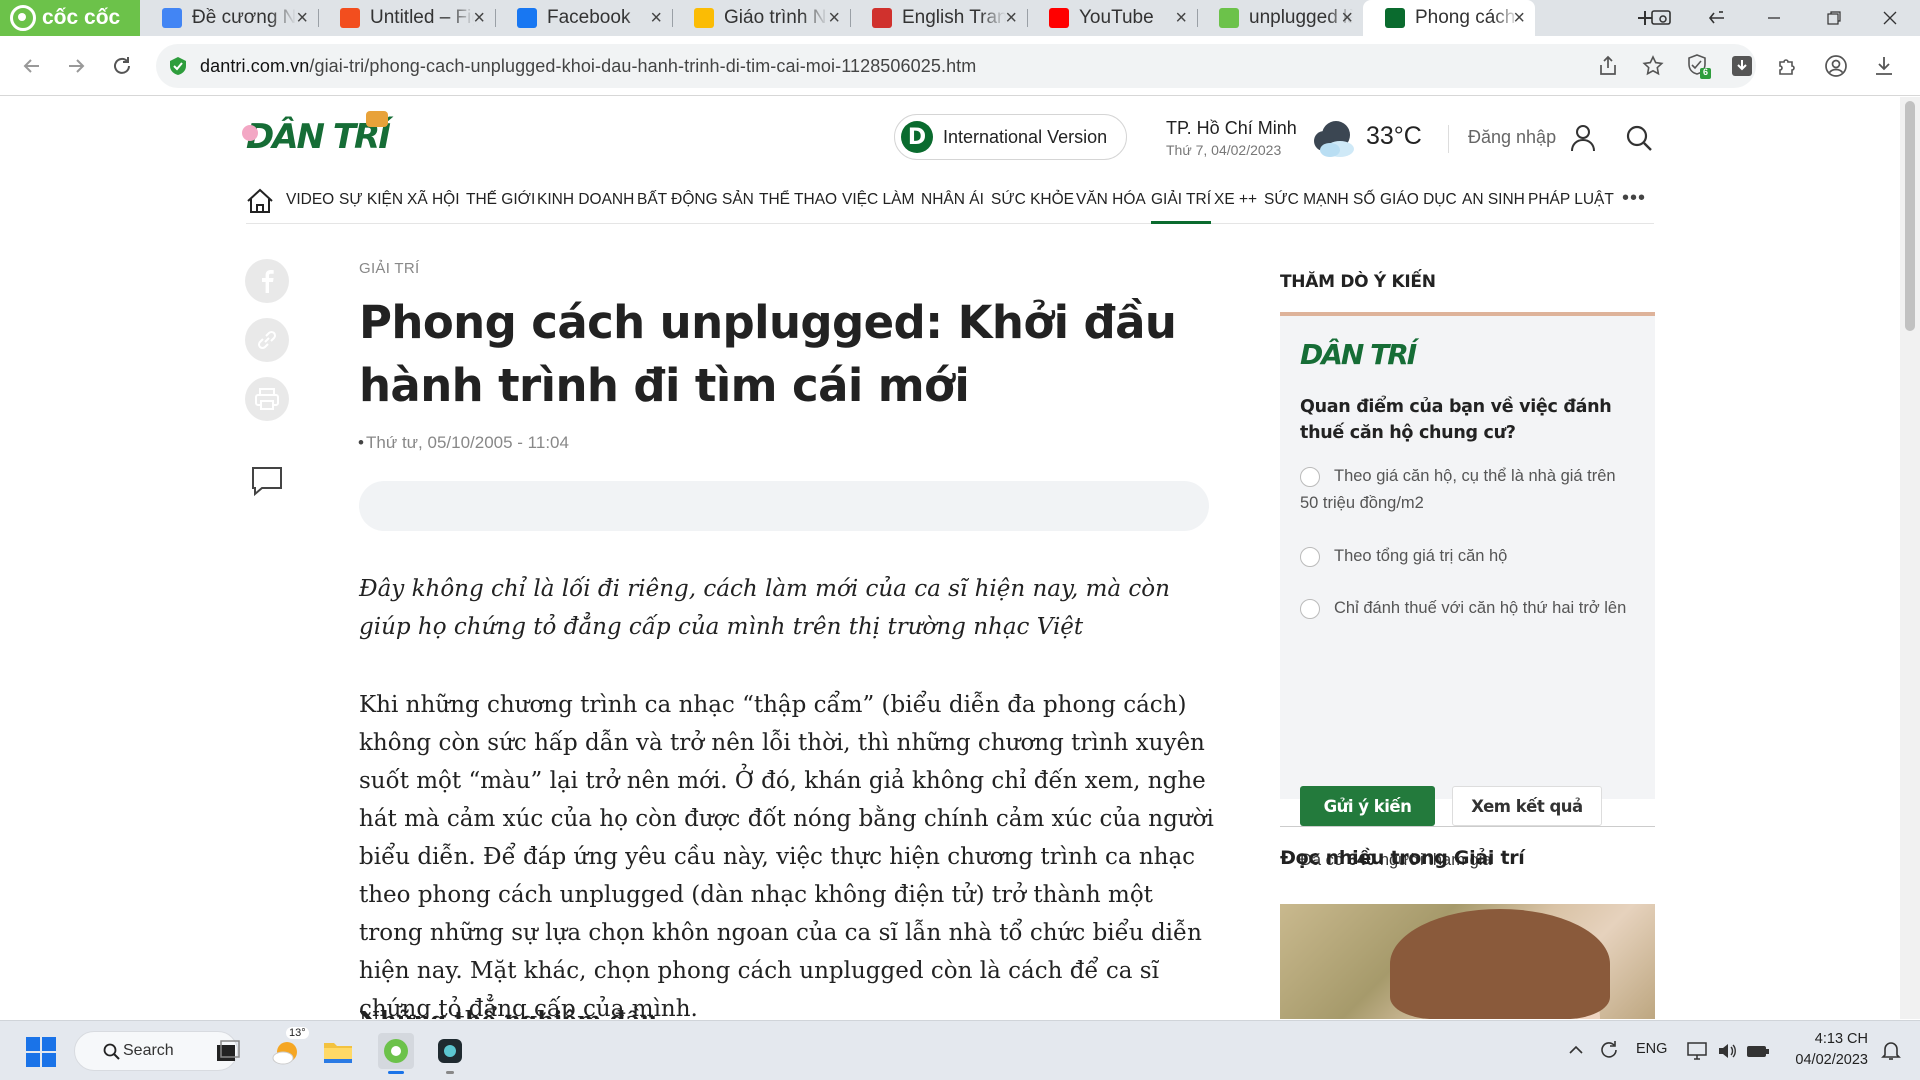 The height and width of the screenshot is (1080, 1920). What do you see at coordinates (1718, 18) in the screenshot?
I see `back-history-button` at bounding box center [1718, 18].